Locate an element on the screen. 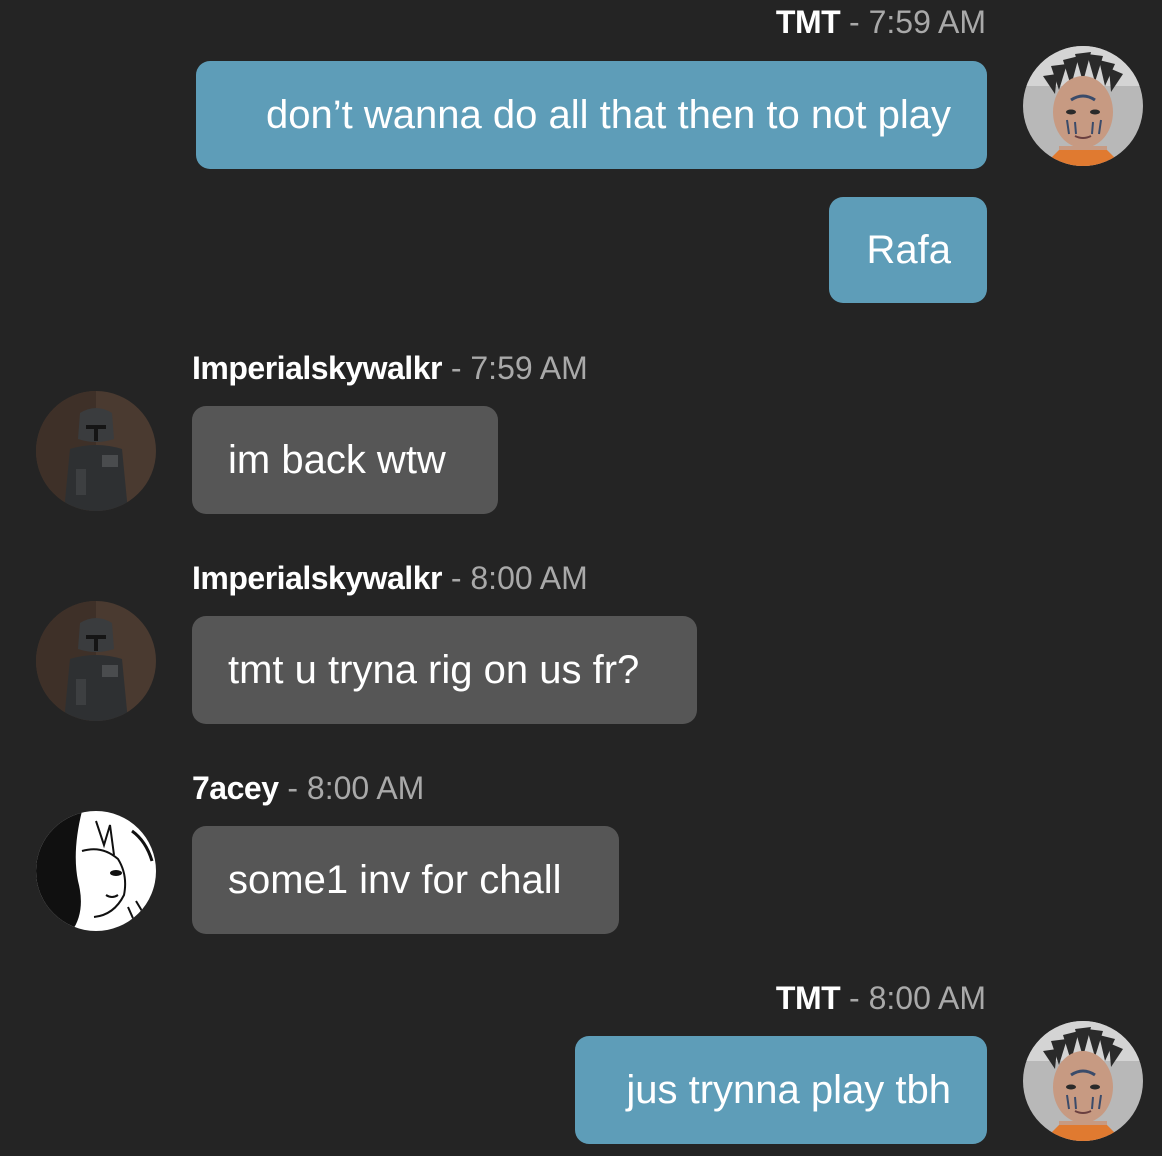 The height and width of the screenshot is (1156, 1162). sender-name: 7acey is located at coordinates (235, 788).